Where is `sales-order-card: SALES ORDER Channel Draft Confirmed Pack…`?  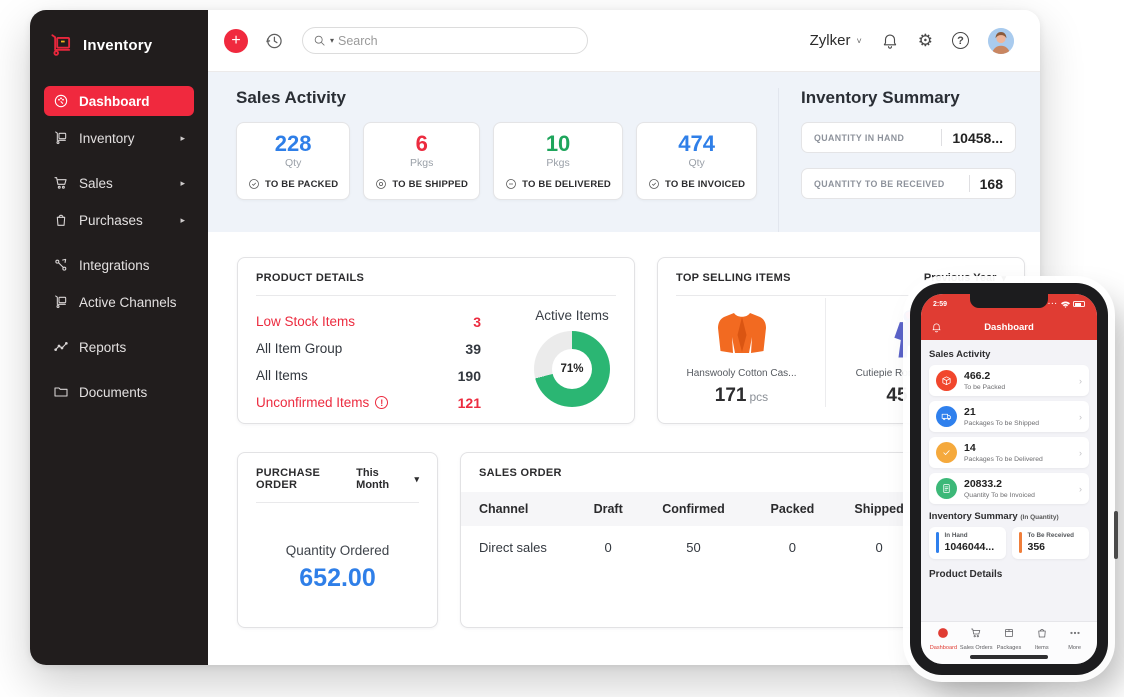 sales-order-card: SALES ORDER Channel Draft Confirmed Pack… is located at coordinates (693, 540).